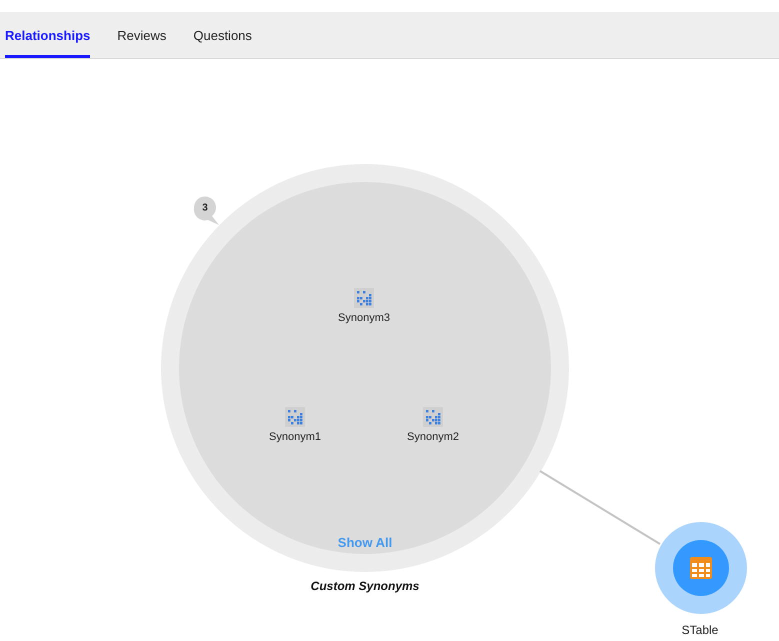  Describe the element at coordinates (433, 437) in the screenshot. I see `node-label: Synonym2` at that location.